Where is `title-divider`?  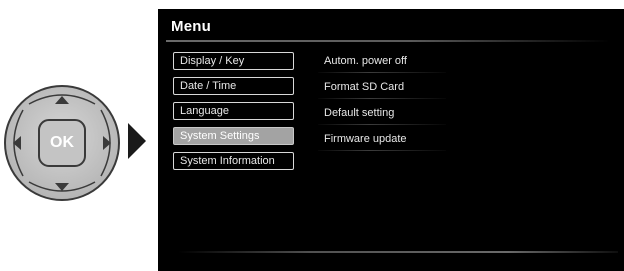
title-divider is located at coordinates (388, 41).